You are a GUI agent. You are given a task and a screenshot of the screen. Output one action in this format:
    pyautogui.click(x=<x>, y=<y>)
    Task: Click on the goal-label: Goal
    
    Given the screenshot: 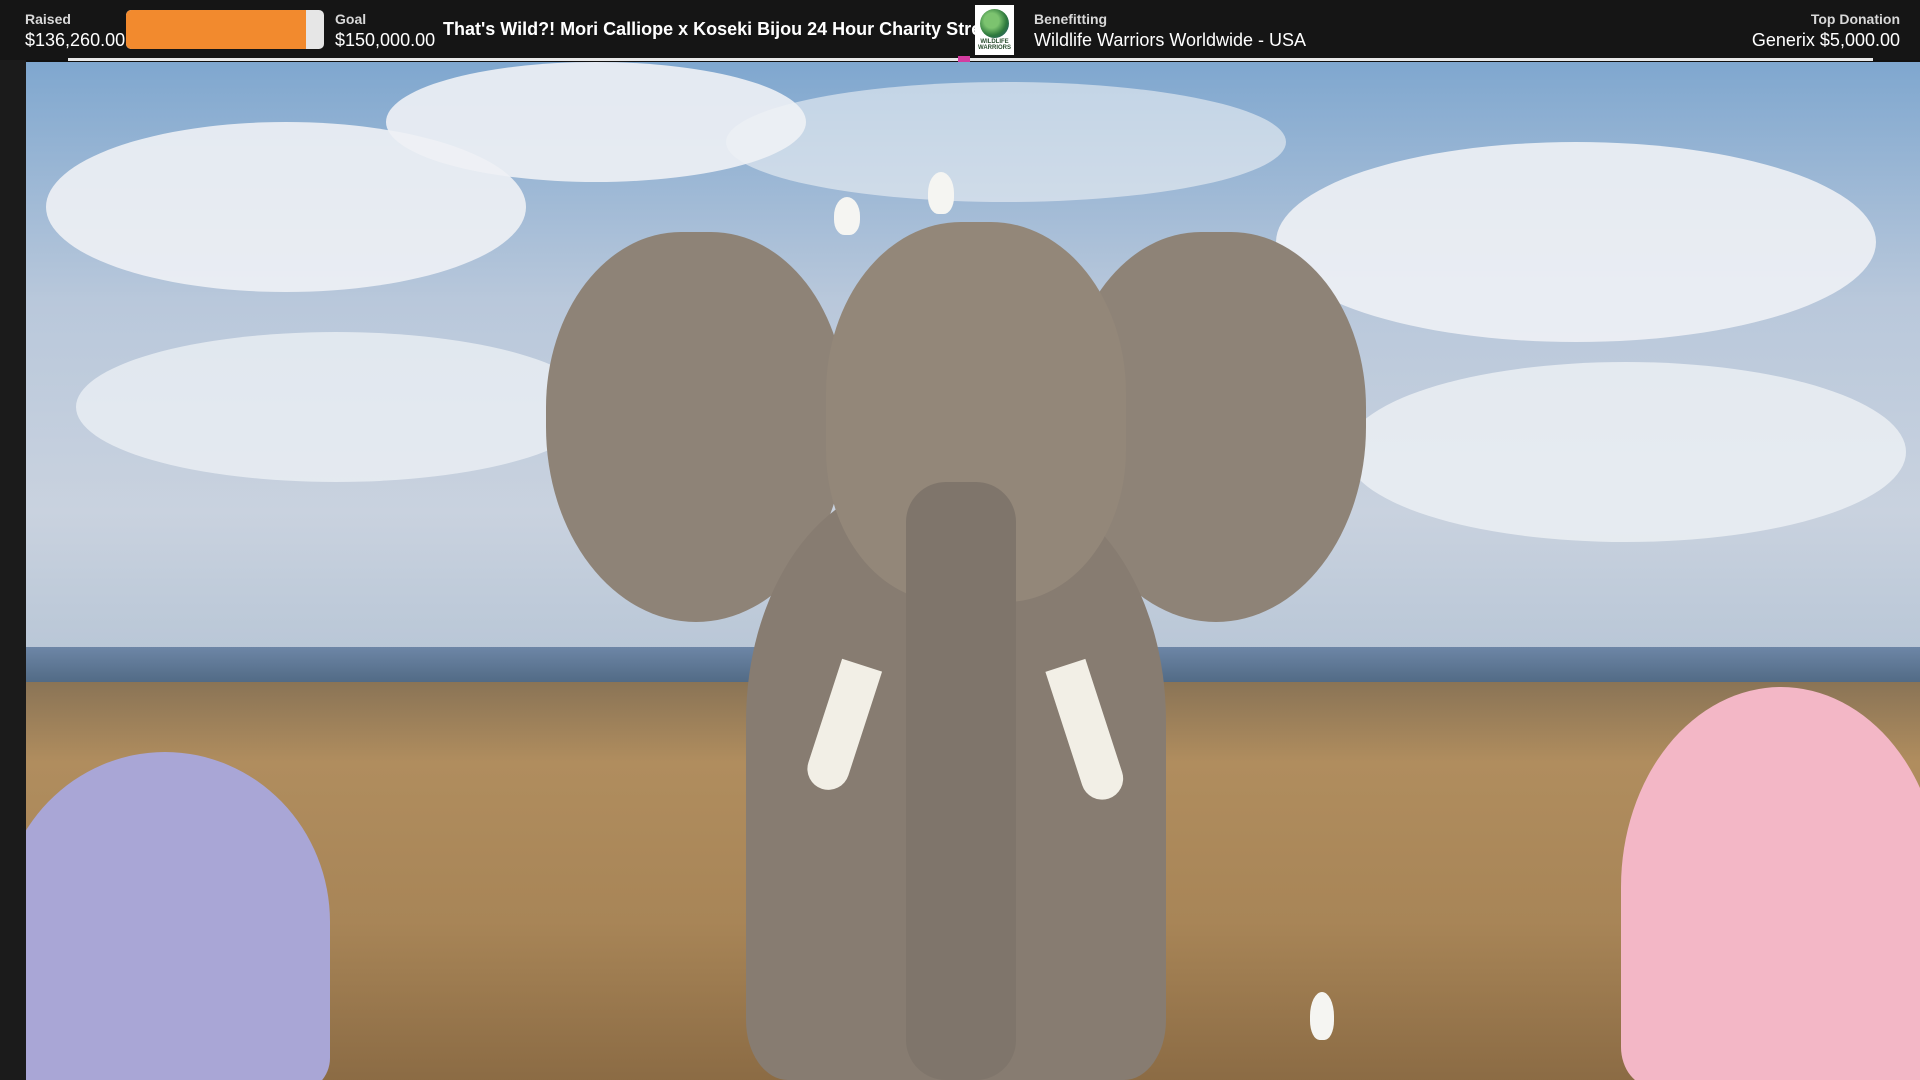 What is the action you would take?
    pyautogui.click(x=351, y=19)
    